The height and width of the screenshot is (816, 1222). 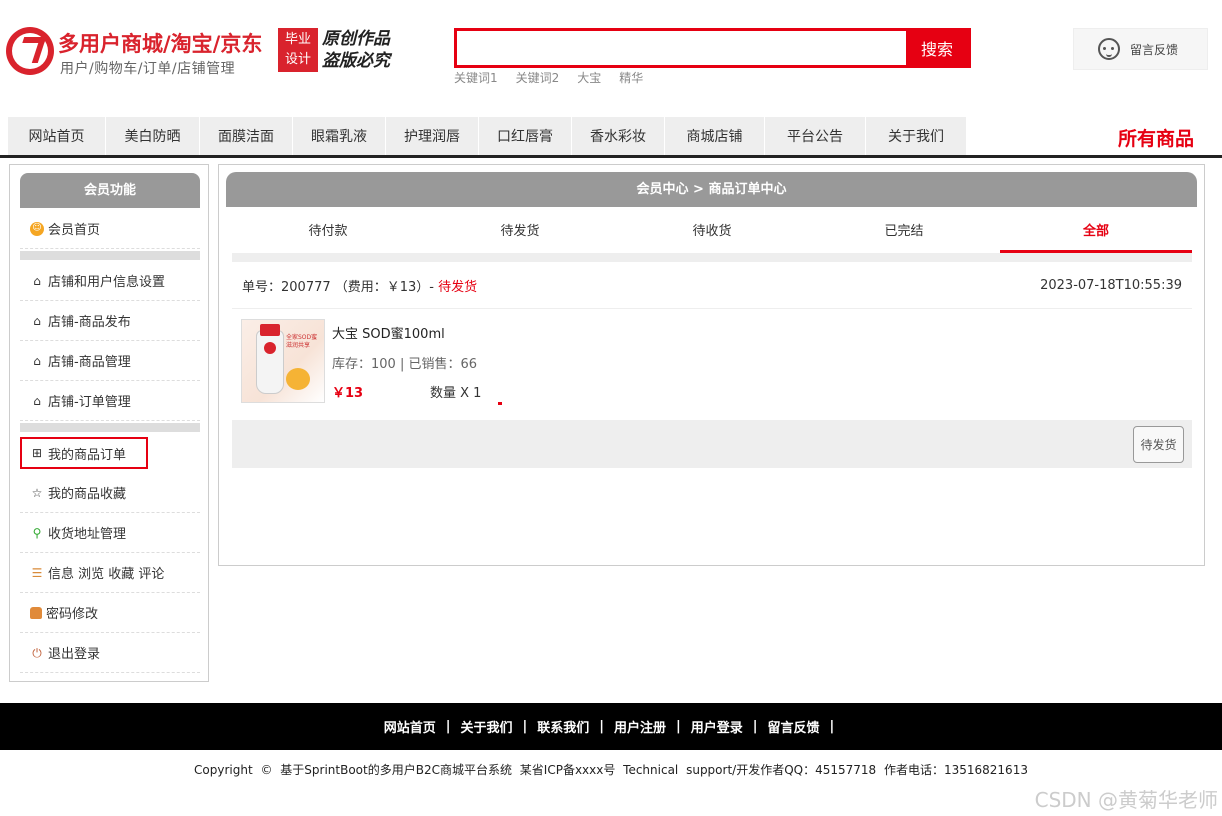 I want to click on slogan: 原创作品盗版必究, so click(x=356, y=50).